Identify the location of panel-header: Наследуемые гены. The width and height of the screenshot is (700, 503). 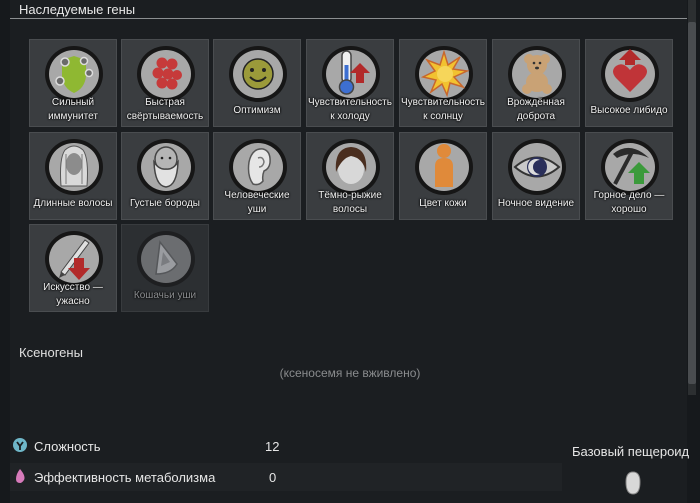
(348, 9).